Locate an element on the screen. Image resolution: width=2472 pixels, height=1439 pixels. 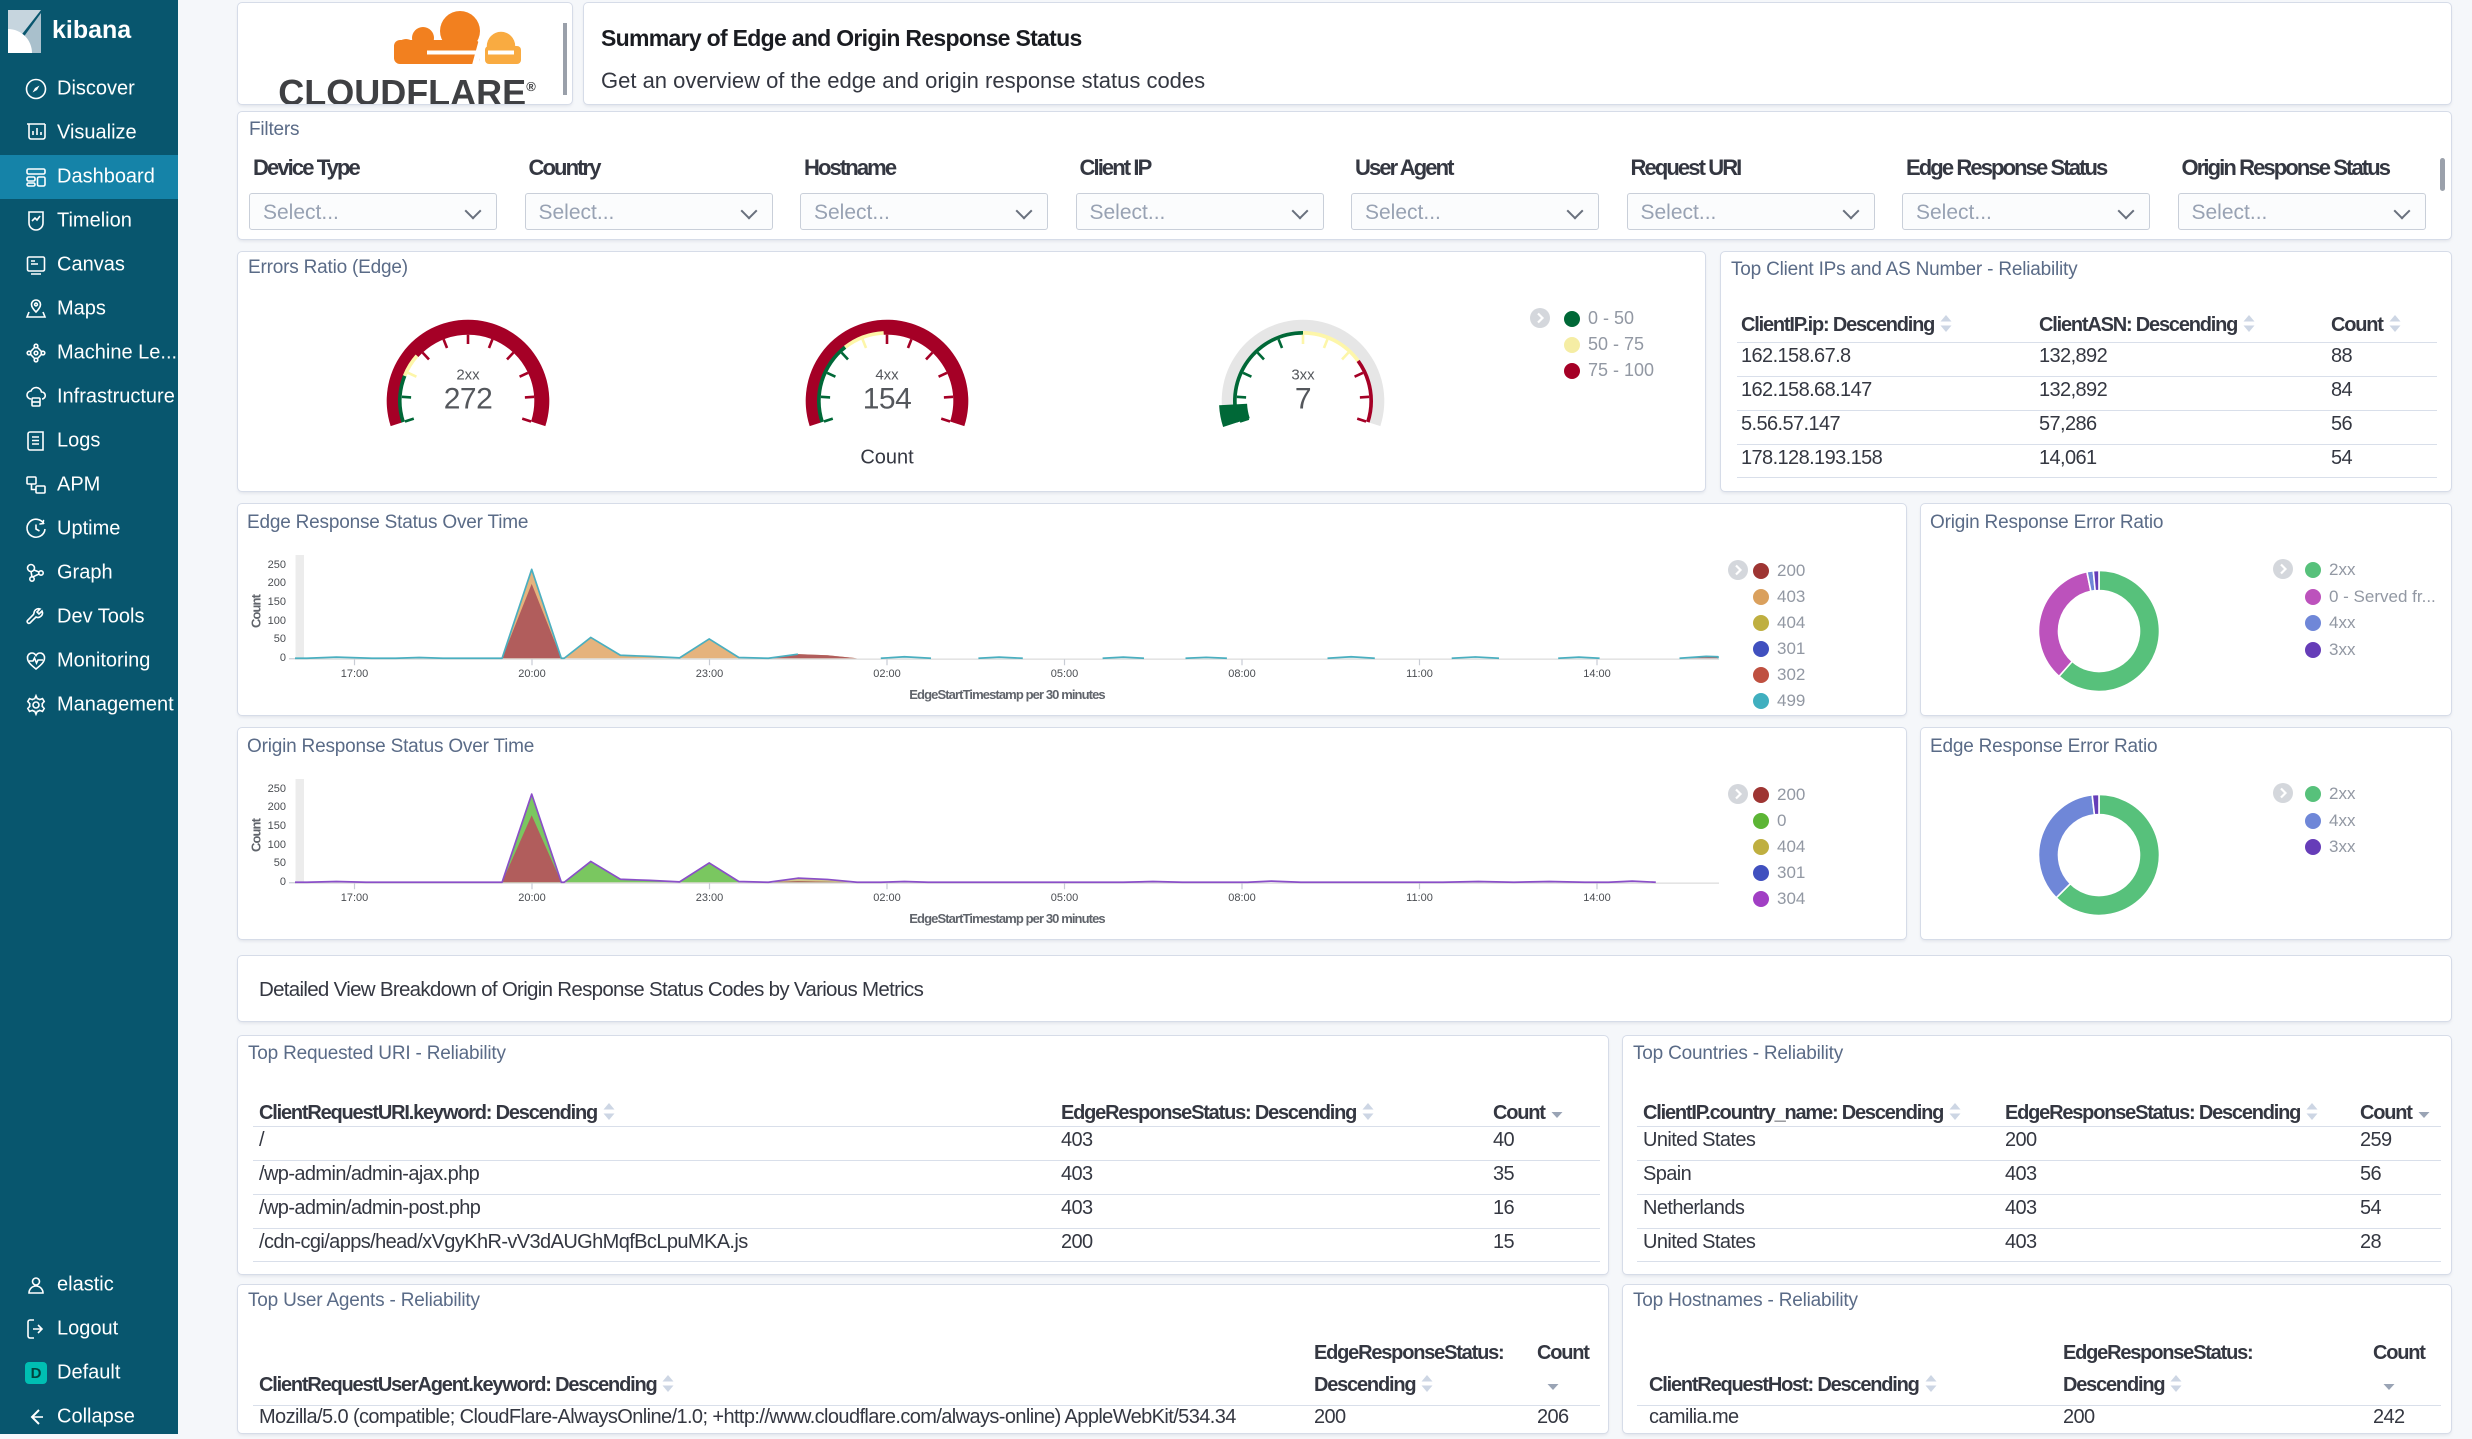
svg-text: 7 is located at coordinates (1303, 398).